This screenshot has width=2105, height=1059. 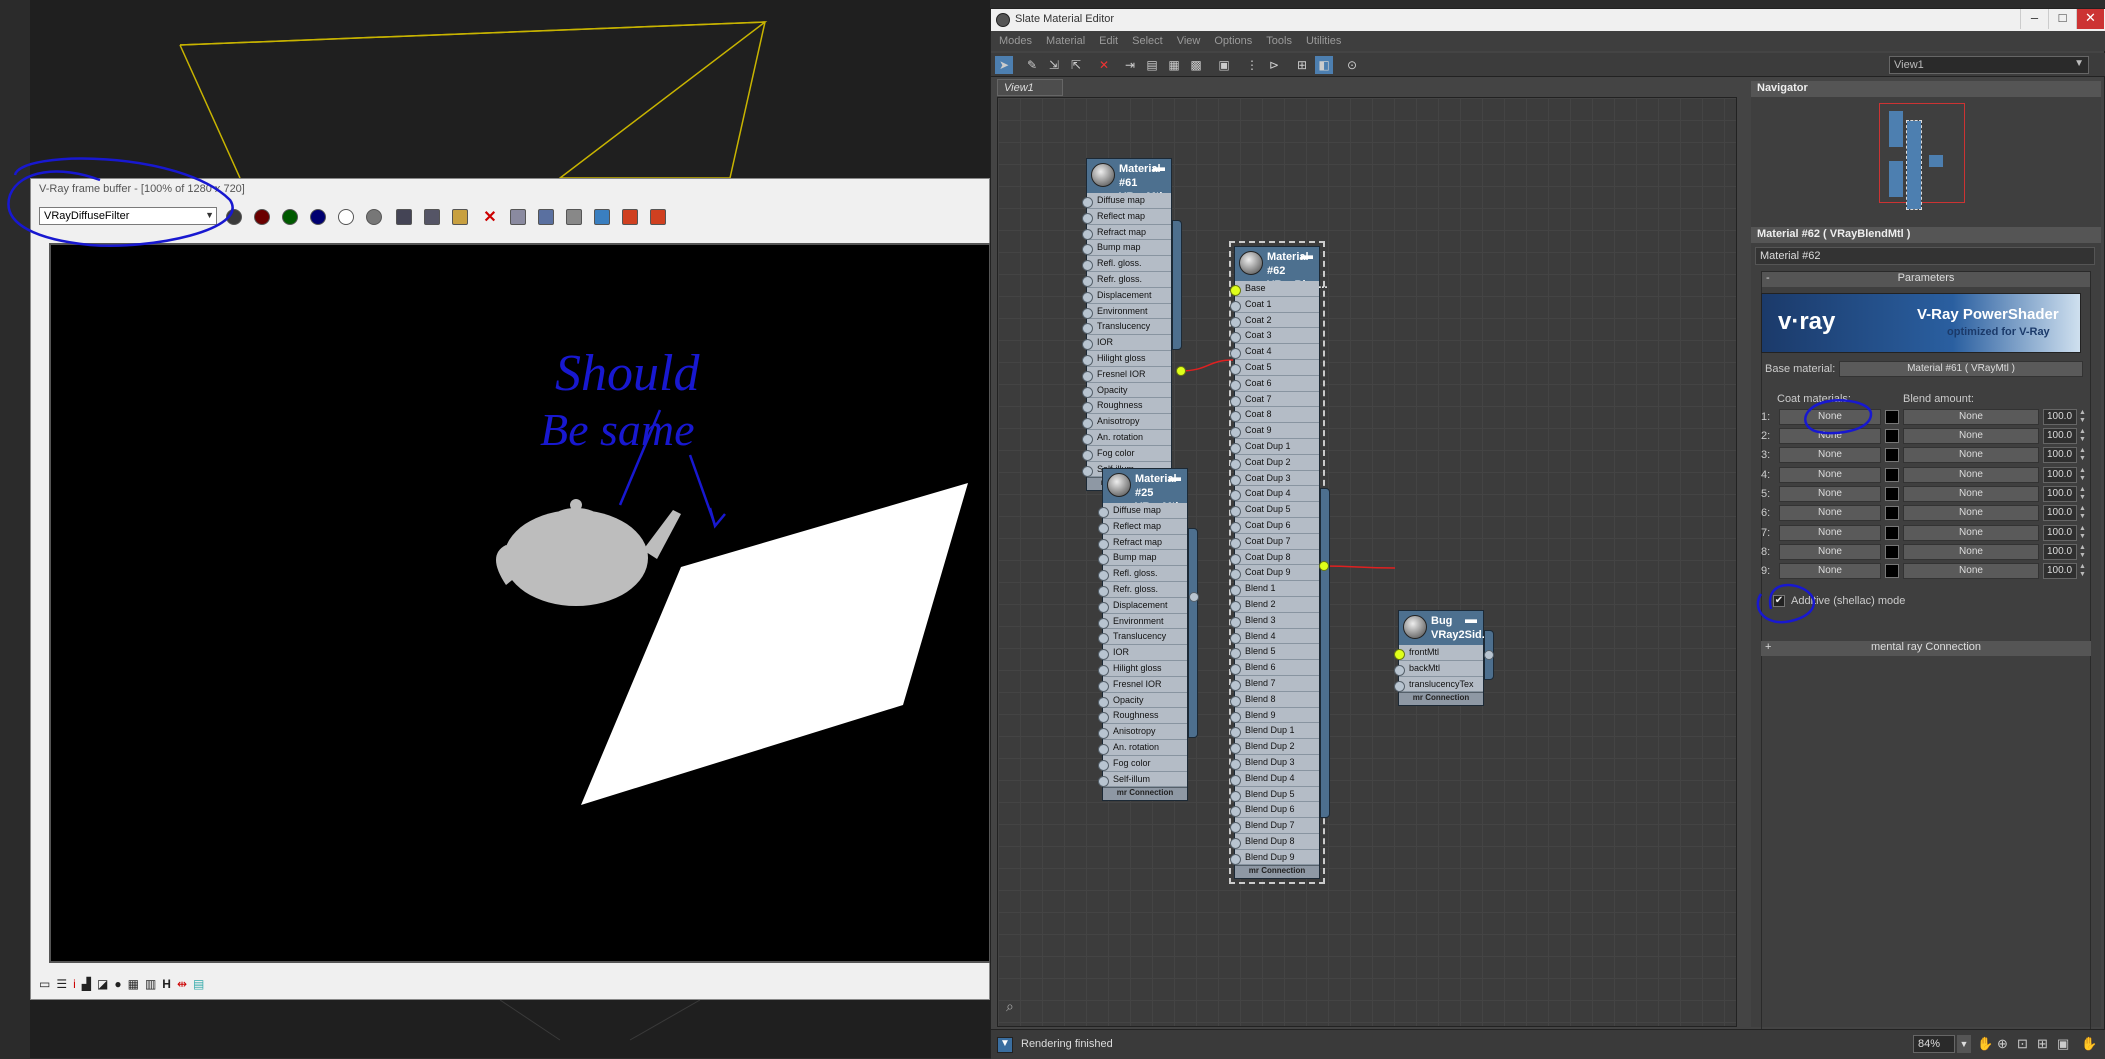 I want to click on slot: Blend 5, so click(x=1274, y=652).